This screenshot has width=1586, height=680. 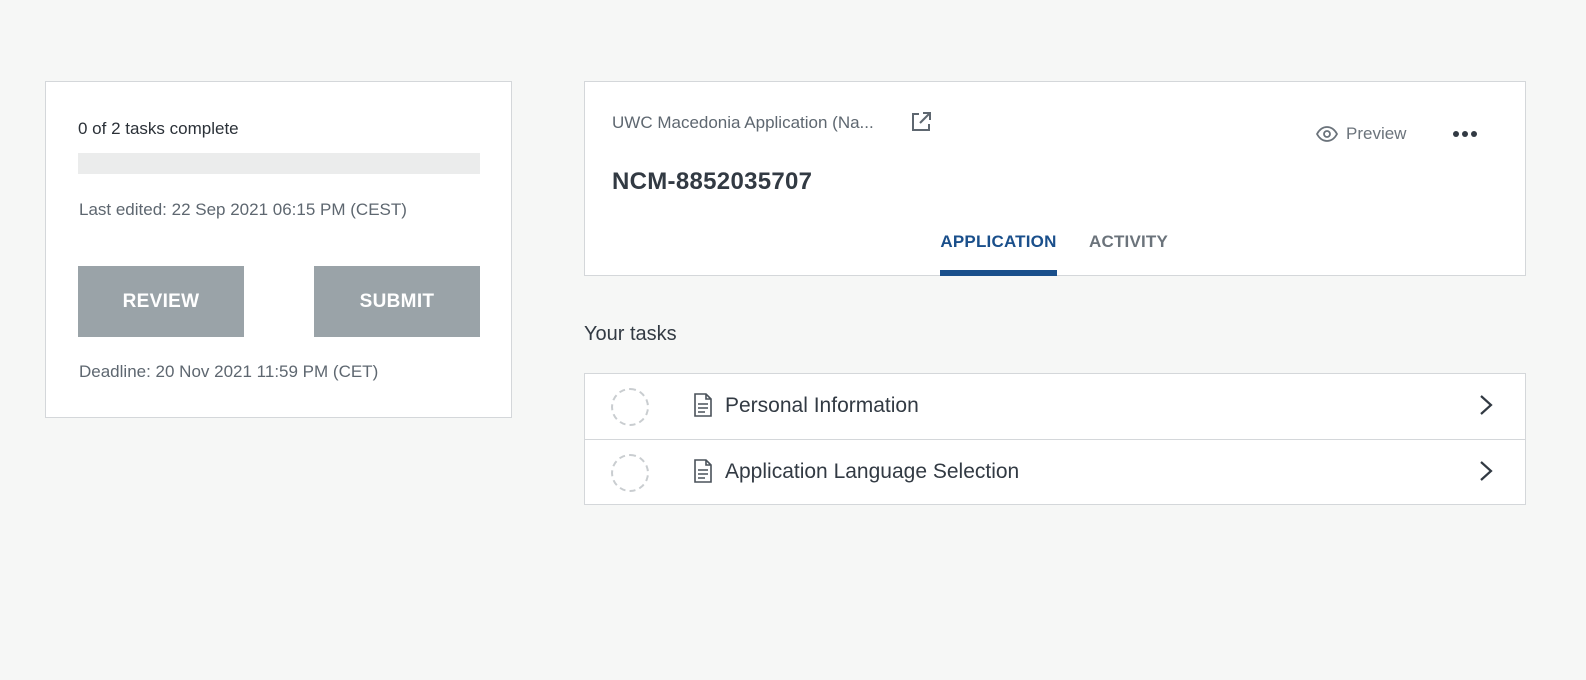 What do you see at coordinates (229, 371) in the screenshot?
I see `deadline-text: Deadline: 20 Nov 2021 11:59 PM (CET)` at bounding box center [229, 371].